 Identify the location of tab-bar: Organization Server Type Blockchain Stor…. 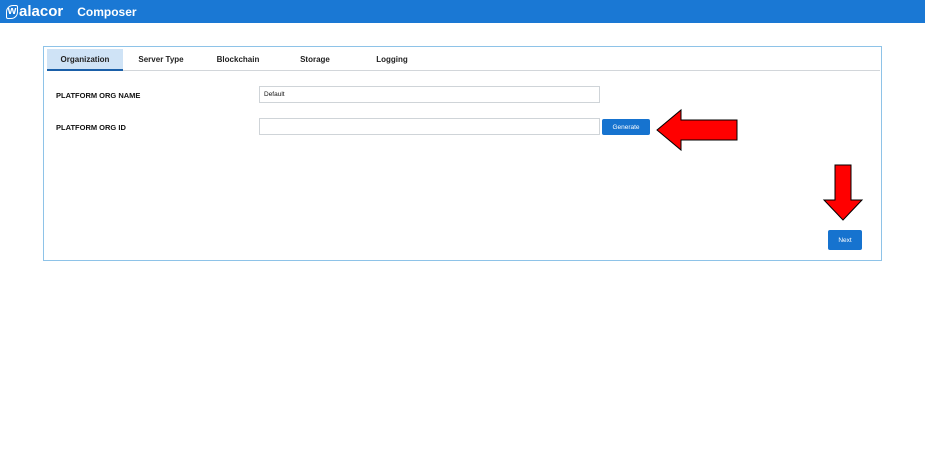
(463, 60).